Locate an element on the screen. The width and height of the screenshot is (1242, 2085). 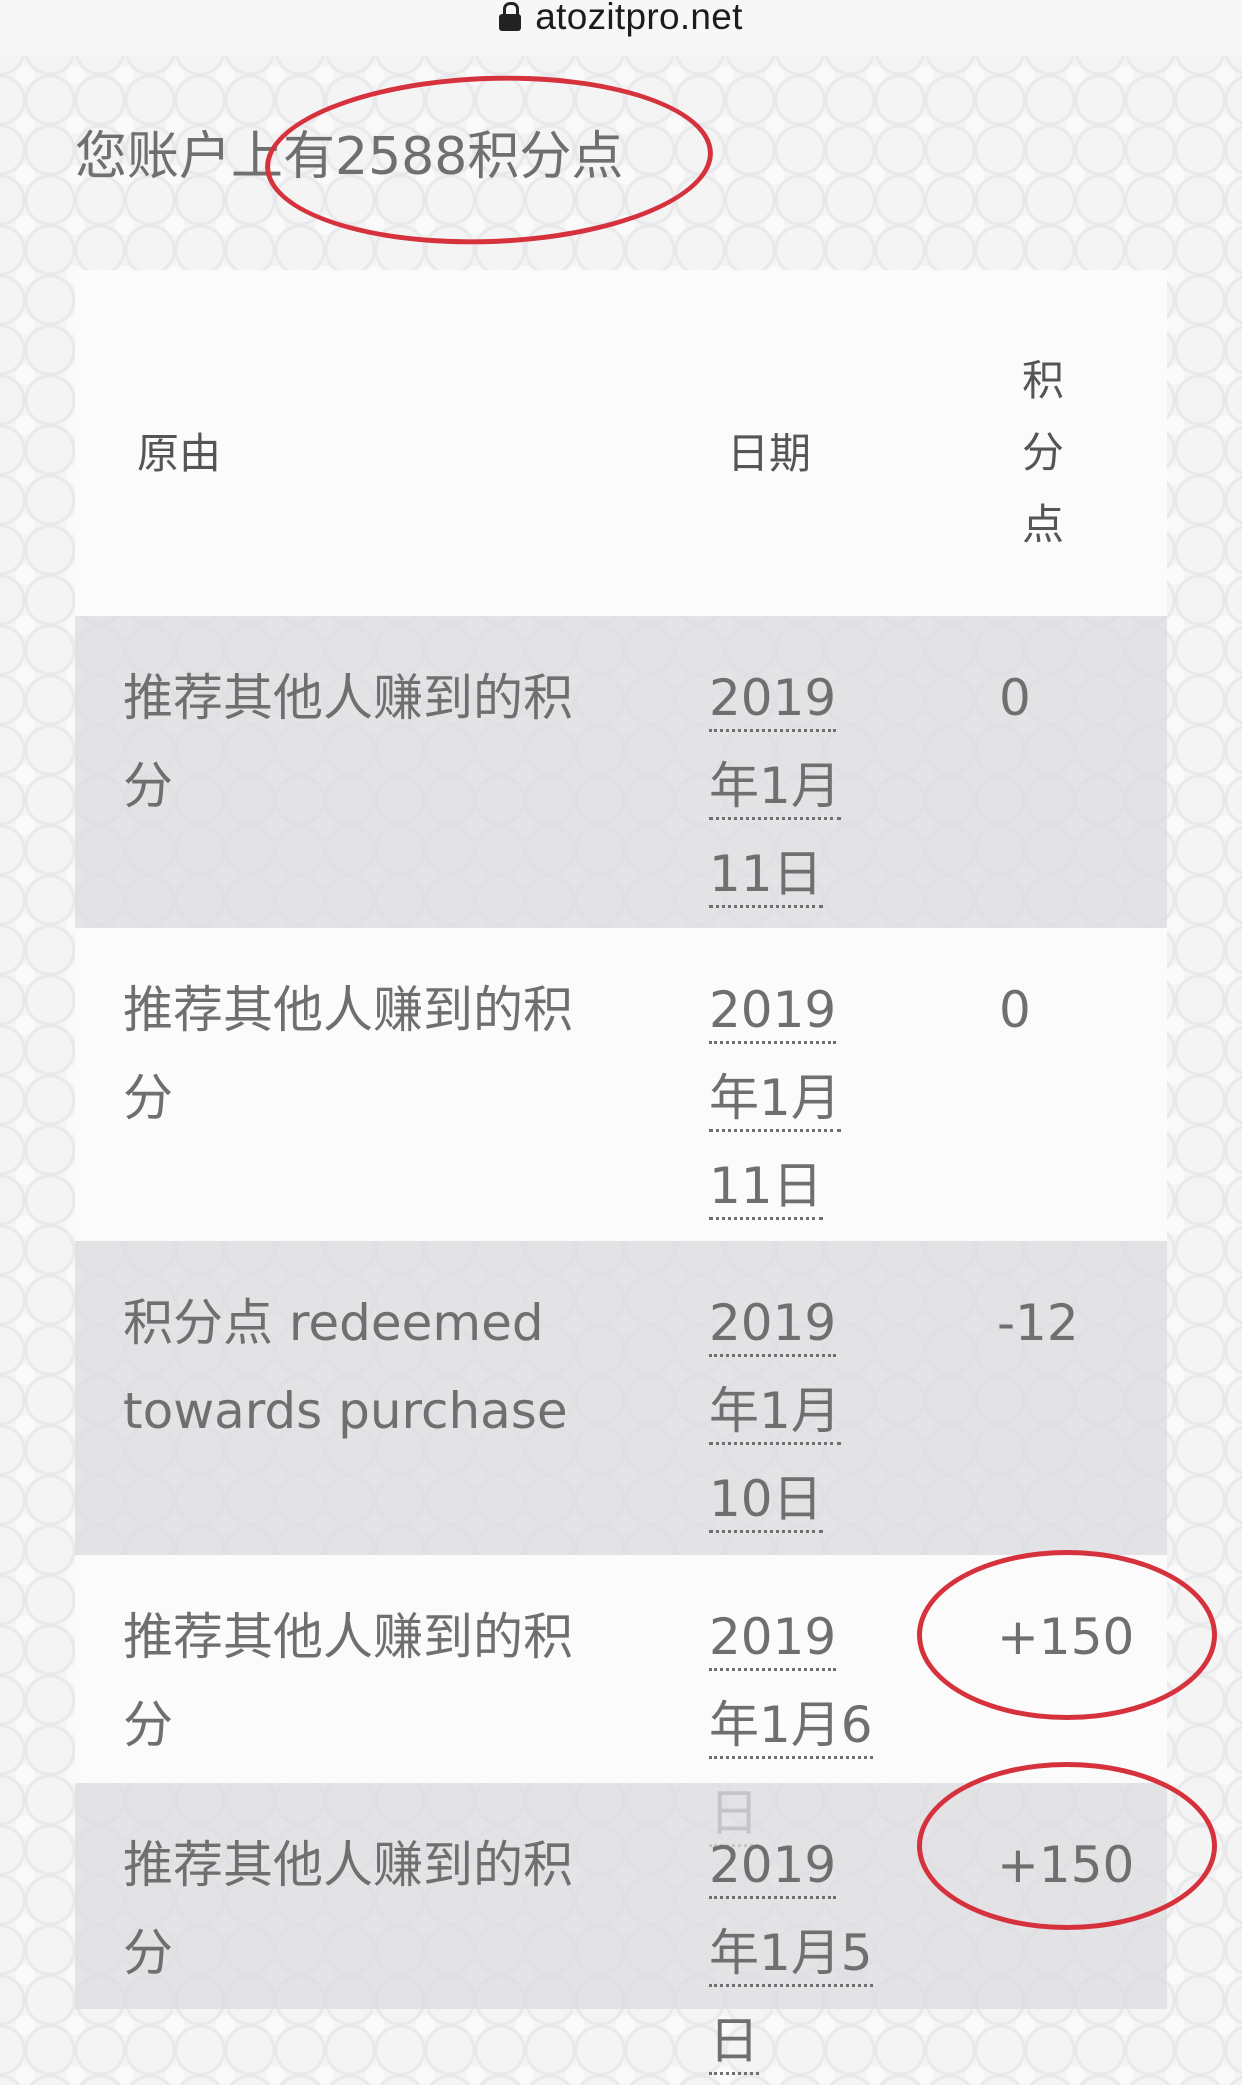
header-points: 积分点 is located at coordinates (1042, 452).